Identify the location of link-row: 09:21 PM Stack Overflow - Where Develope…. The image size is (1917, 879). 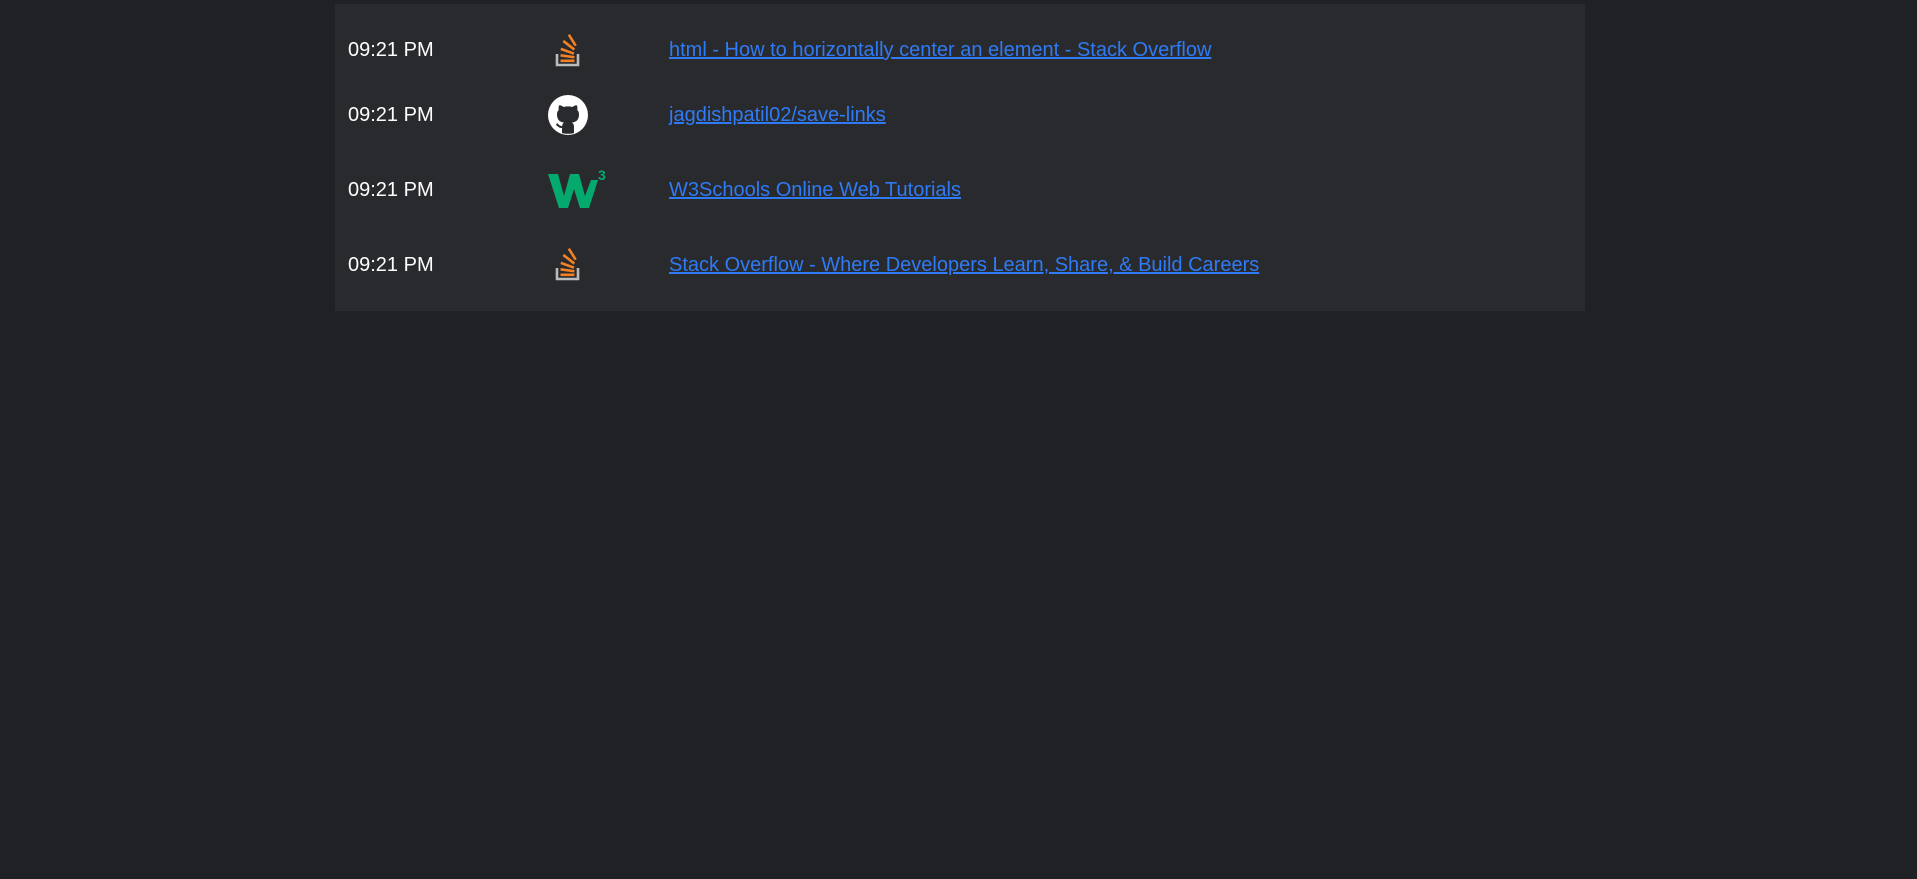
(960, 265).